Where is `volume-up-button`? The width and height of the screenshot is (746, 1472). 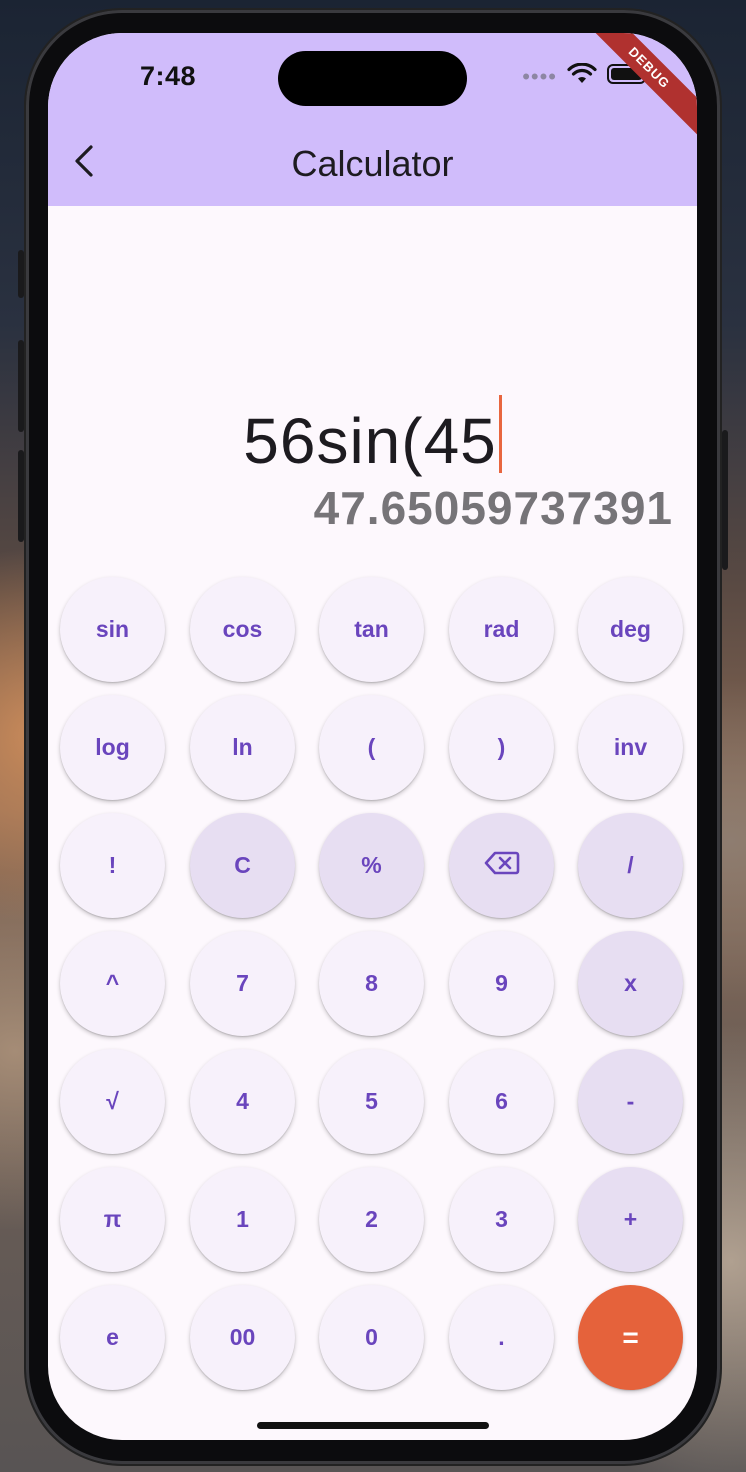 volume-up-button is located at coordinates (21, 386).